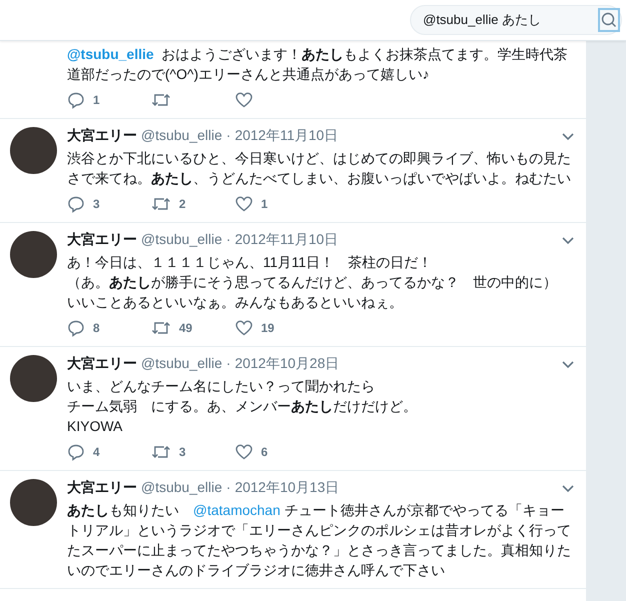 The width and height of the screenshot is (626, 601). What do you see at coordinates (235, 302) in the screenshot?
I see `tweet-text: いいことあるといいなぁ。みんなもあるといいねぇ。` at bounding box center [235, 302].